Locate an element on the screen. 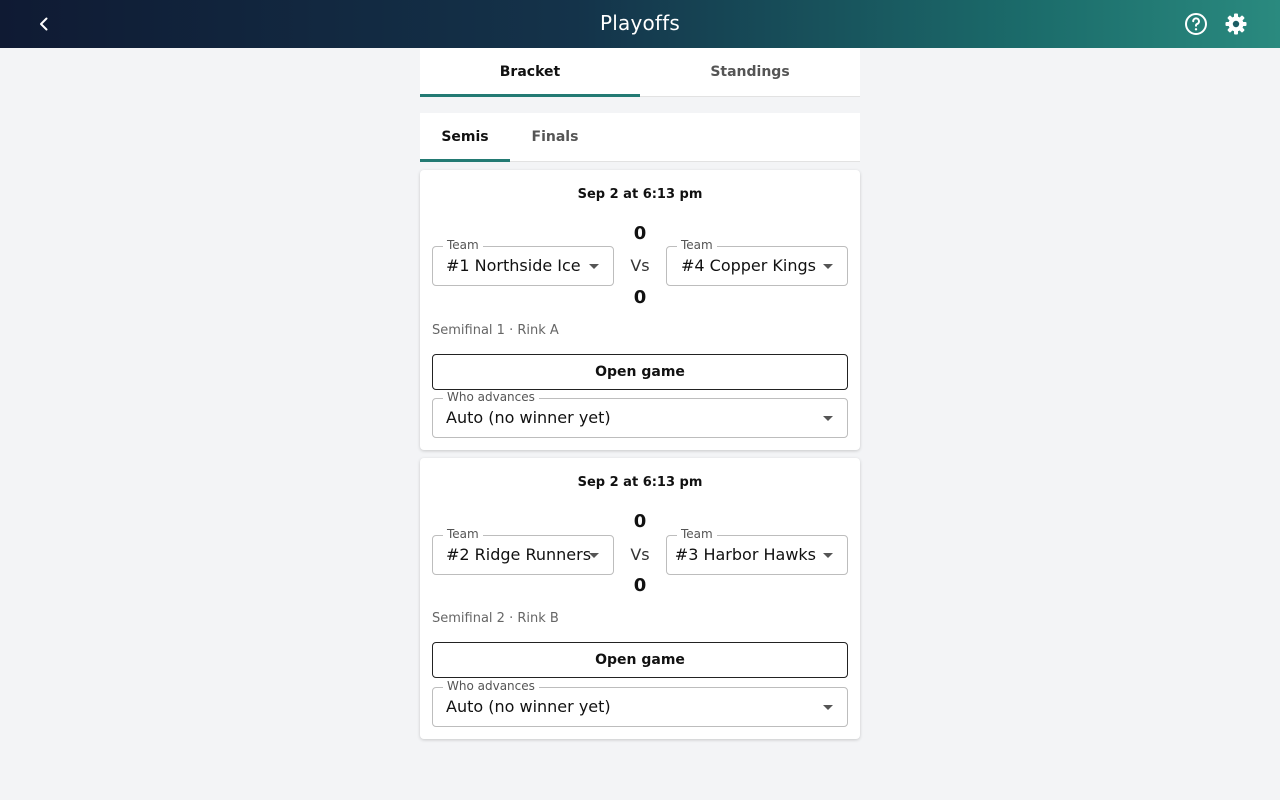  away-team-value: #3 Harbor Hawks is located at coordinates (745, 554).